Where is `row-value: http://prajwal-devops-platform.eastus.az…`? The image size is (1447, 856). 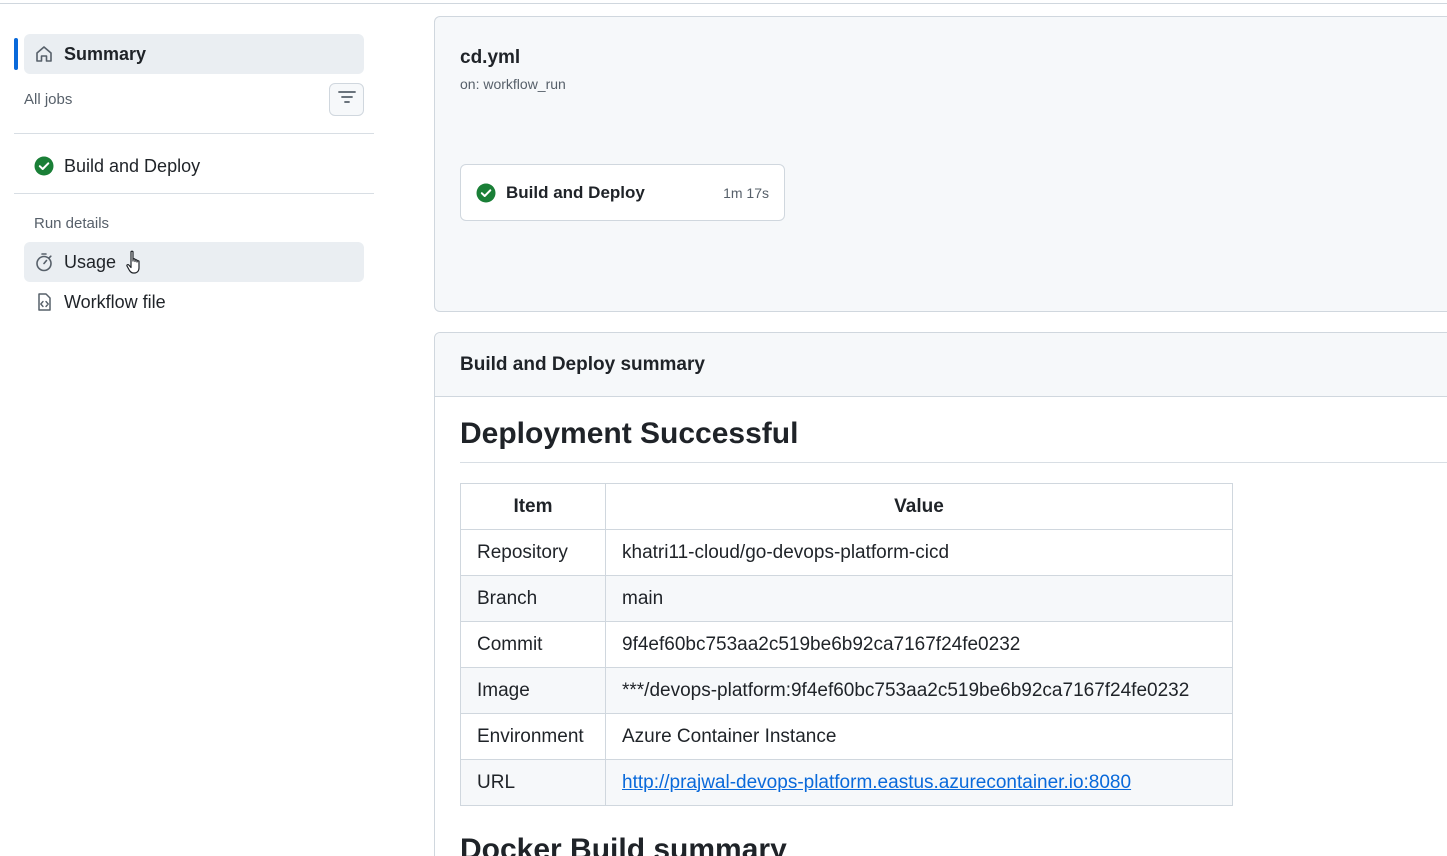 row-value: http://prajwal-devops-platform.eastus.az… is located at coordinates (919, 782).